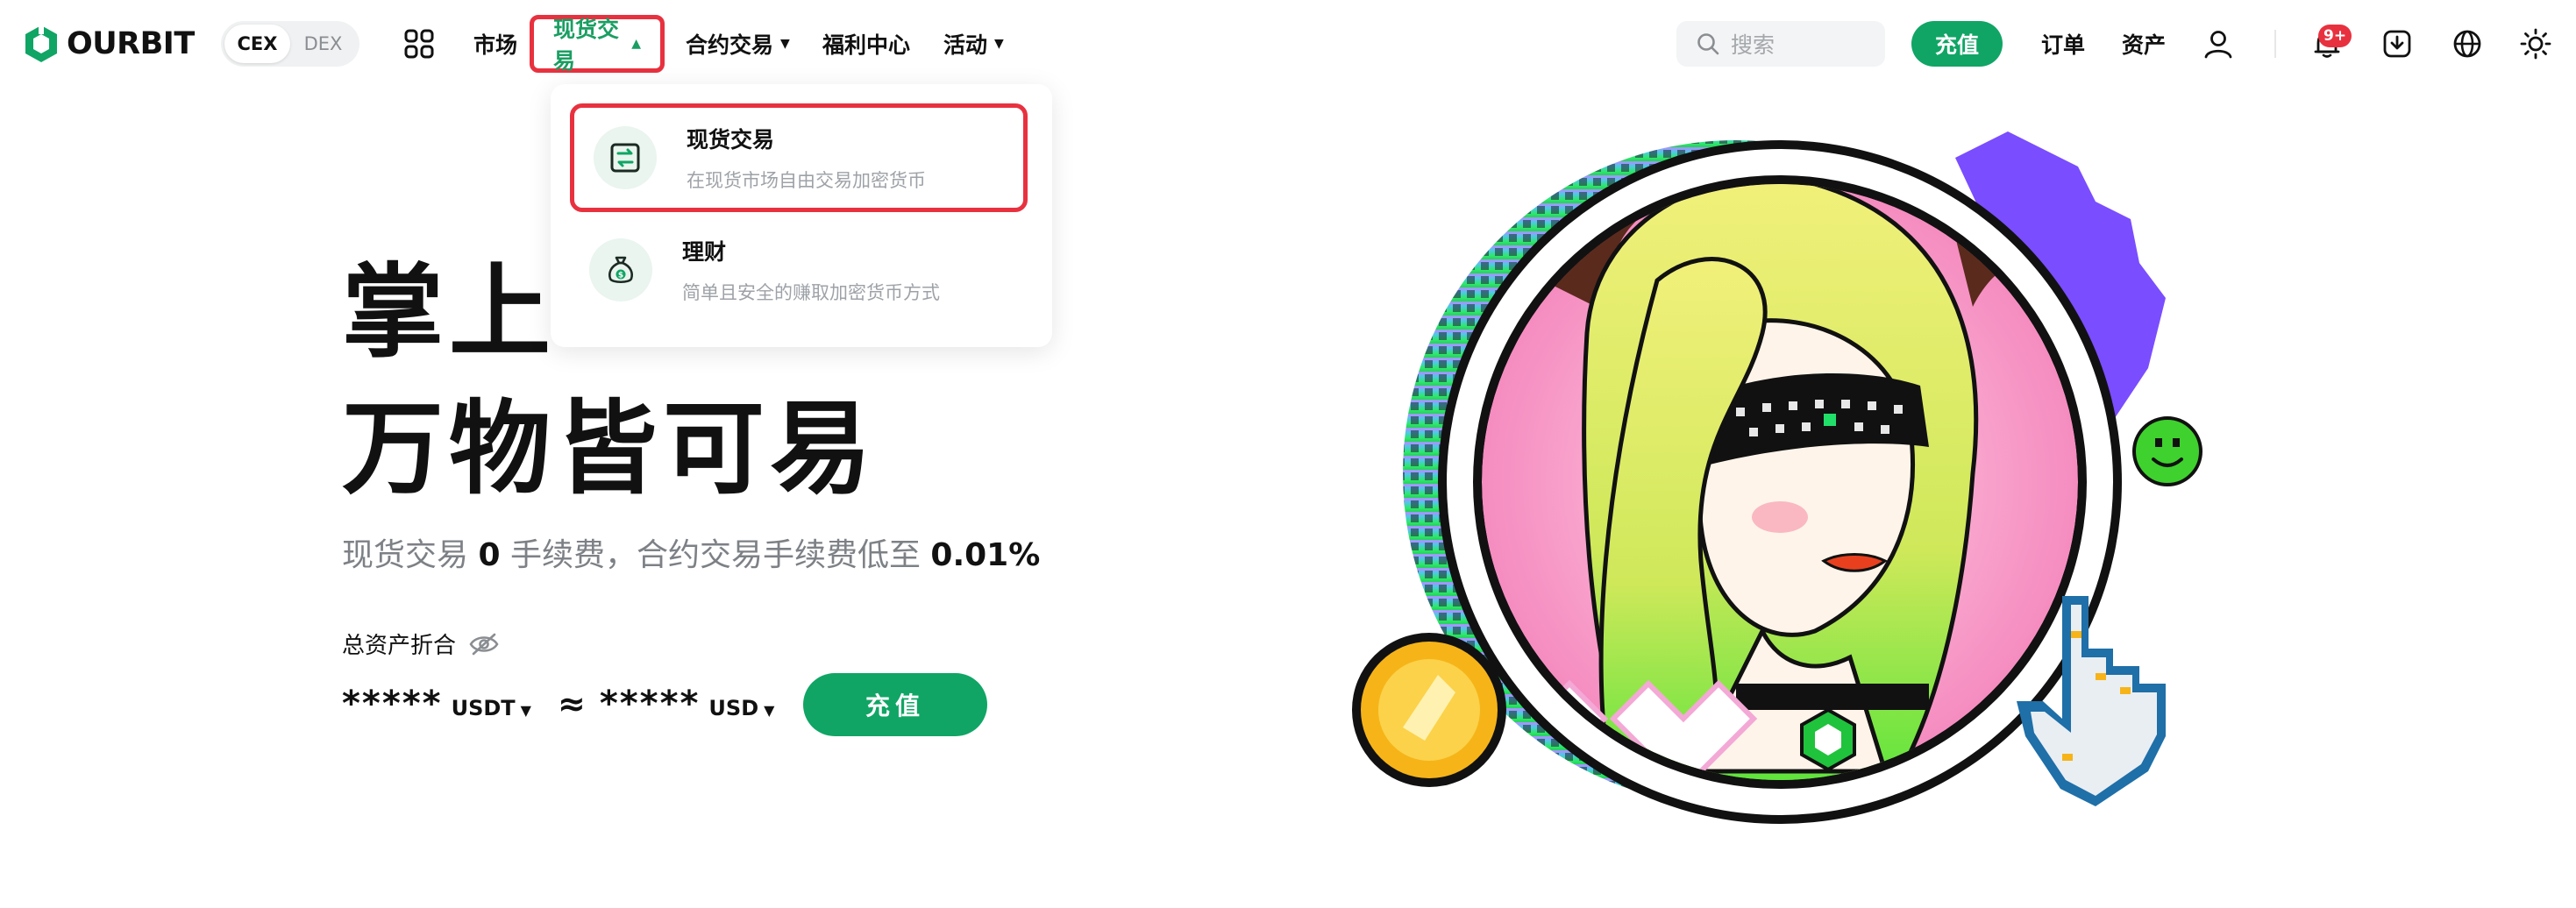  Describe the element at coordinates (1429, 710) in the screenshot. I see `gold-coin-sticker` at that location.